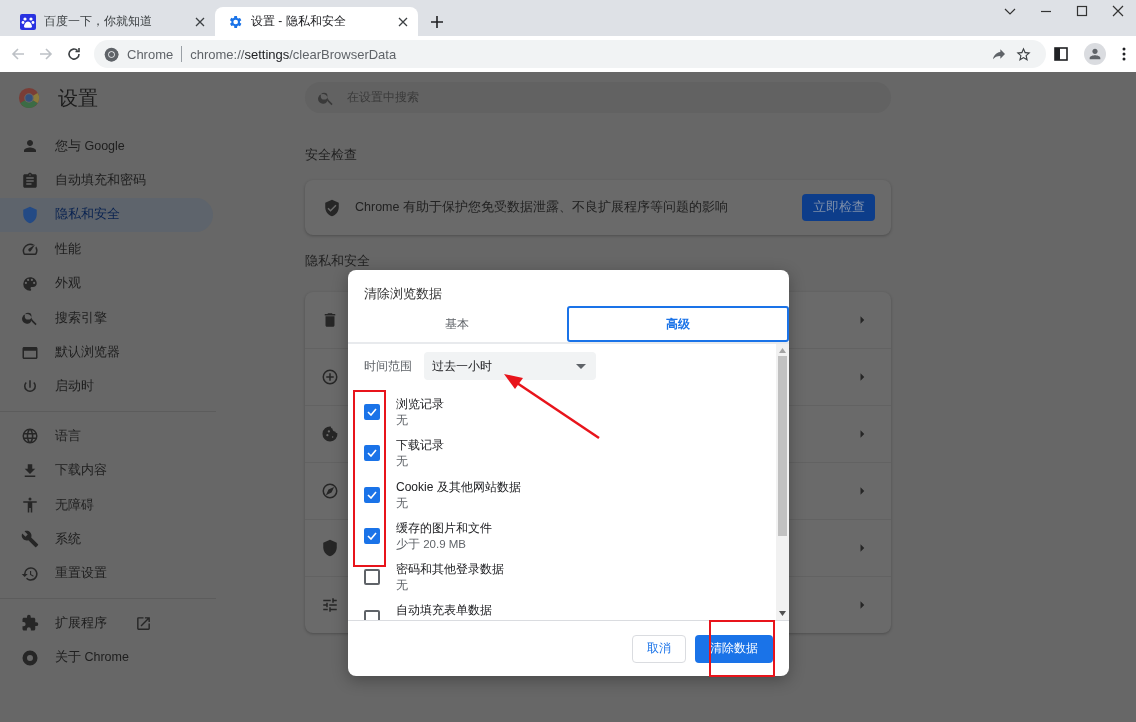 Image resolution: width=1136 pixels, height=722 pixels. I want to click on option-detail: 少于 20.9 MB, so click(432, 544).